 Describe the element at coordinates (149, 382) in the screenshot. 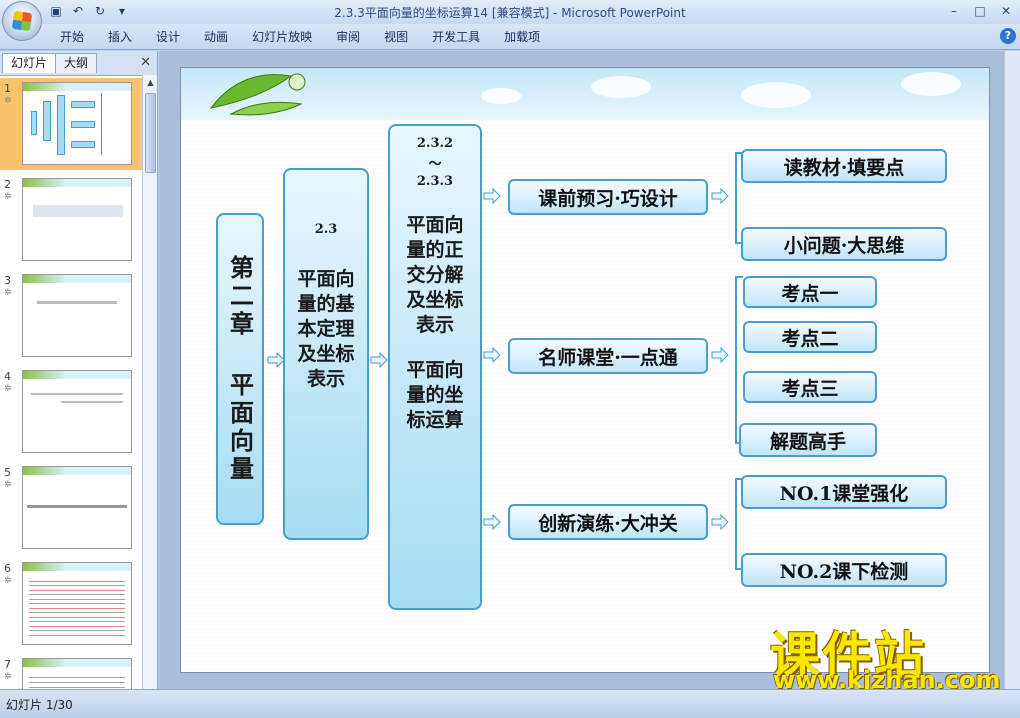

I see `thumbnail-scrollbar: ▲` at that location.